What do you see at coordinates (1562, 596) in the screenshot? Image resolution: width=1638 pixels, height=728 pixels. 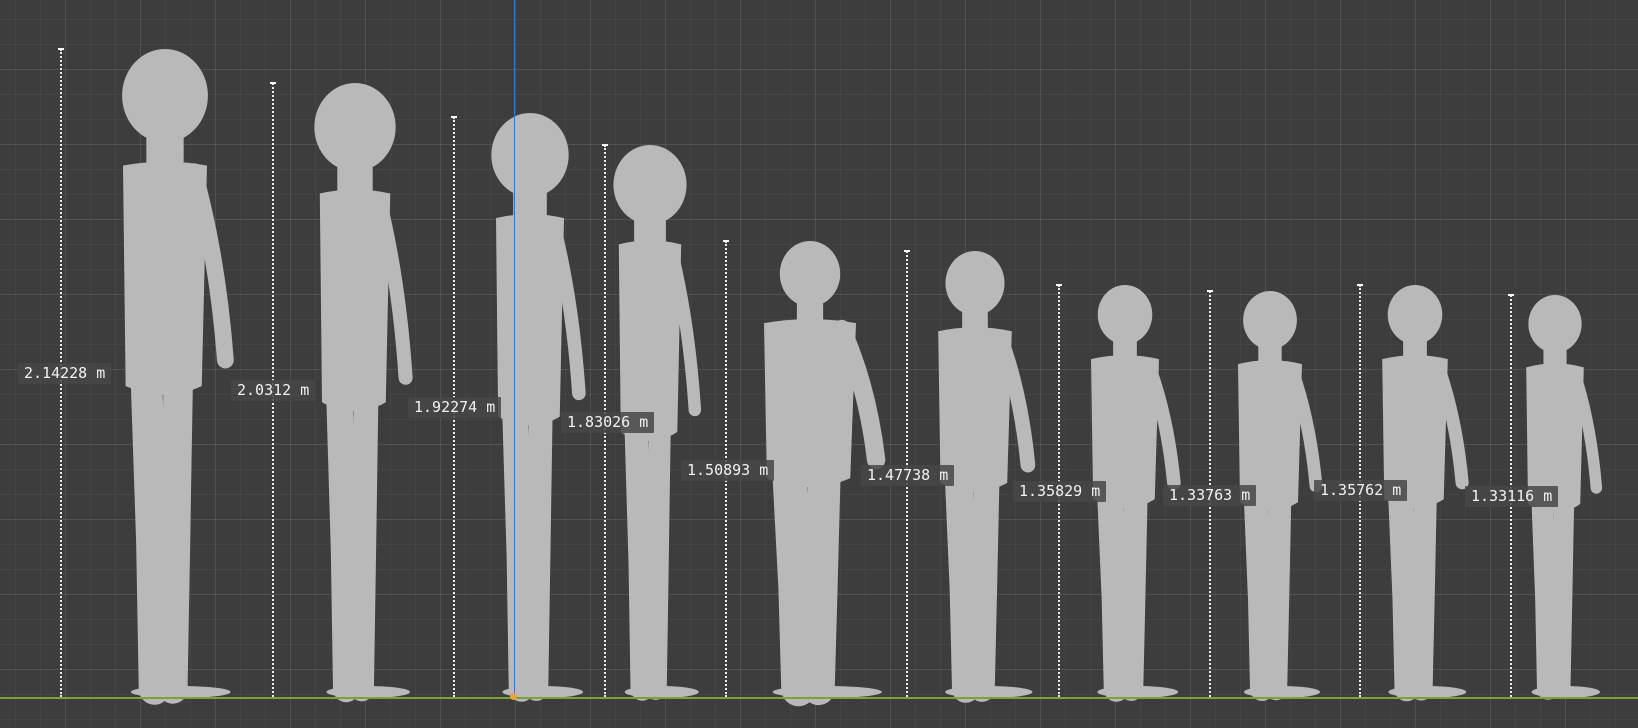 I see `figure-10-leg-right` at bounding box center [1562, 596].